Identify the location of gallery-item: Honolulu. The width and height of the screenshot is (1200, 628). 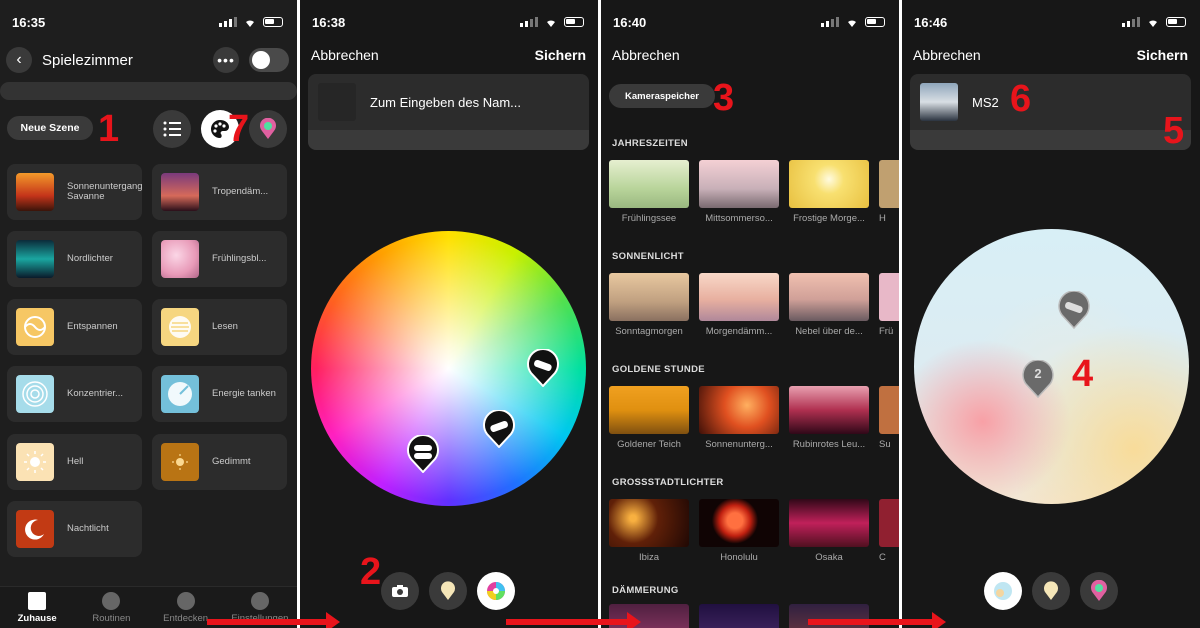
(739, 531).